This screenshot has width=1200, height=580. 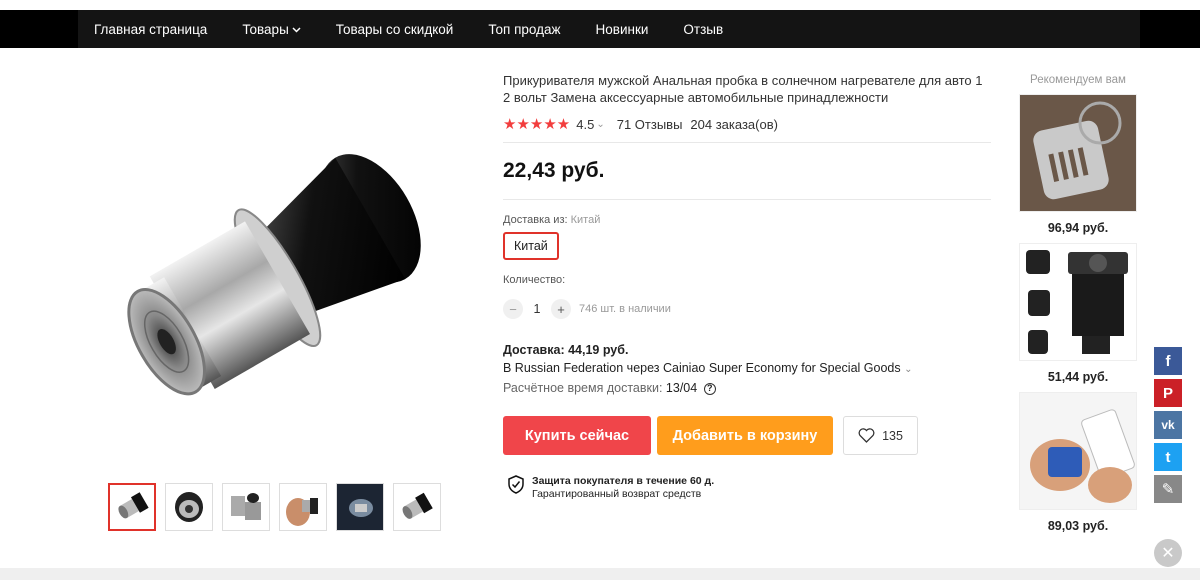 I want to click on quantity-label: Количество:, so click(x=534, y=280).